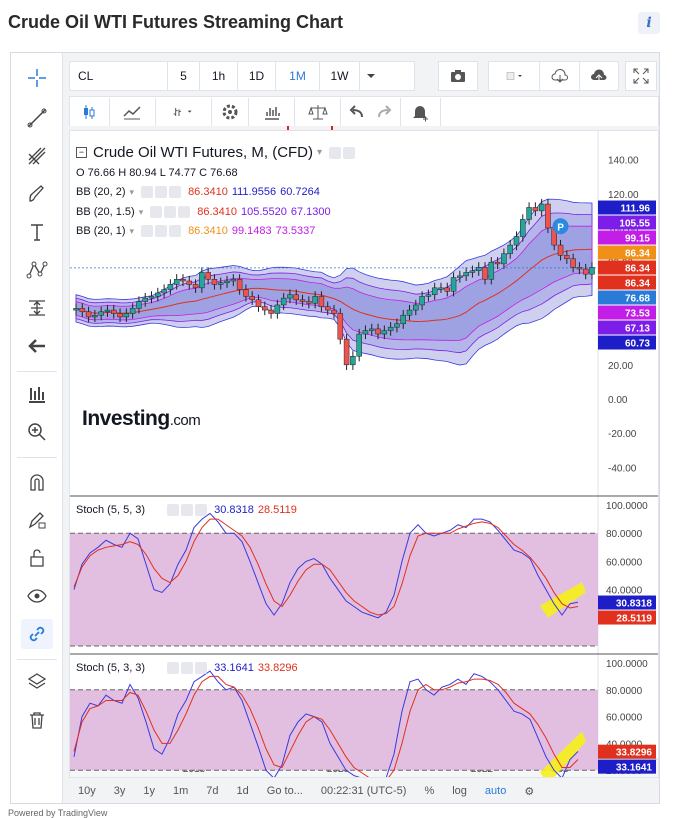 The width and height of the screenshot is (676, 818). I want to click on interval-dropdown-button, so click(371, 76).